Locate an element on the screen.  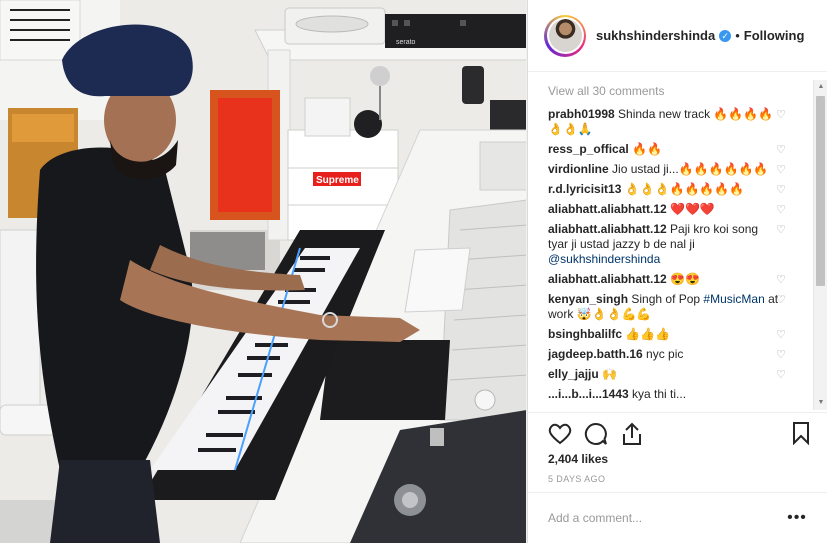
verified-badge-icon: ✓ is located at coordinates (725, 35).